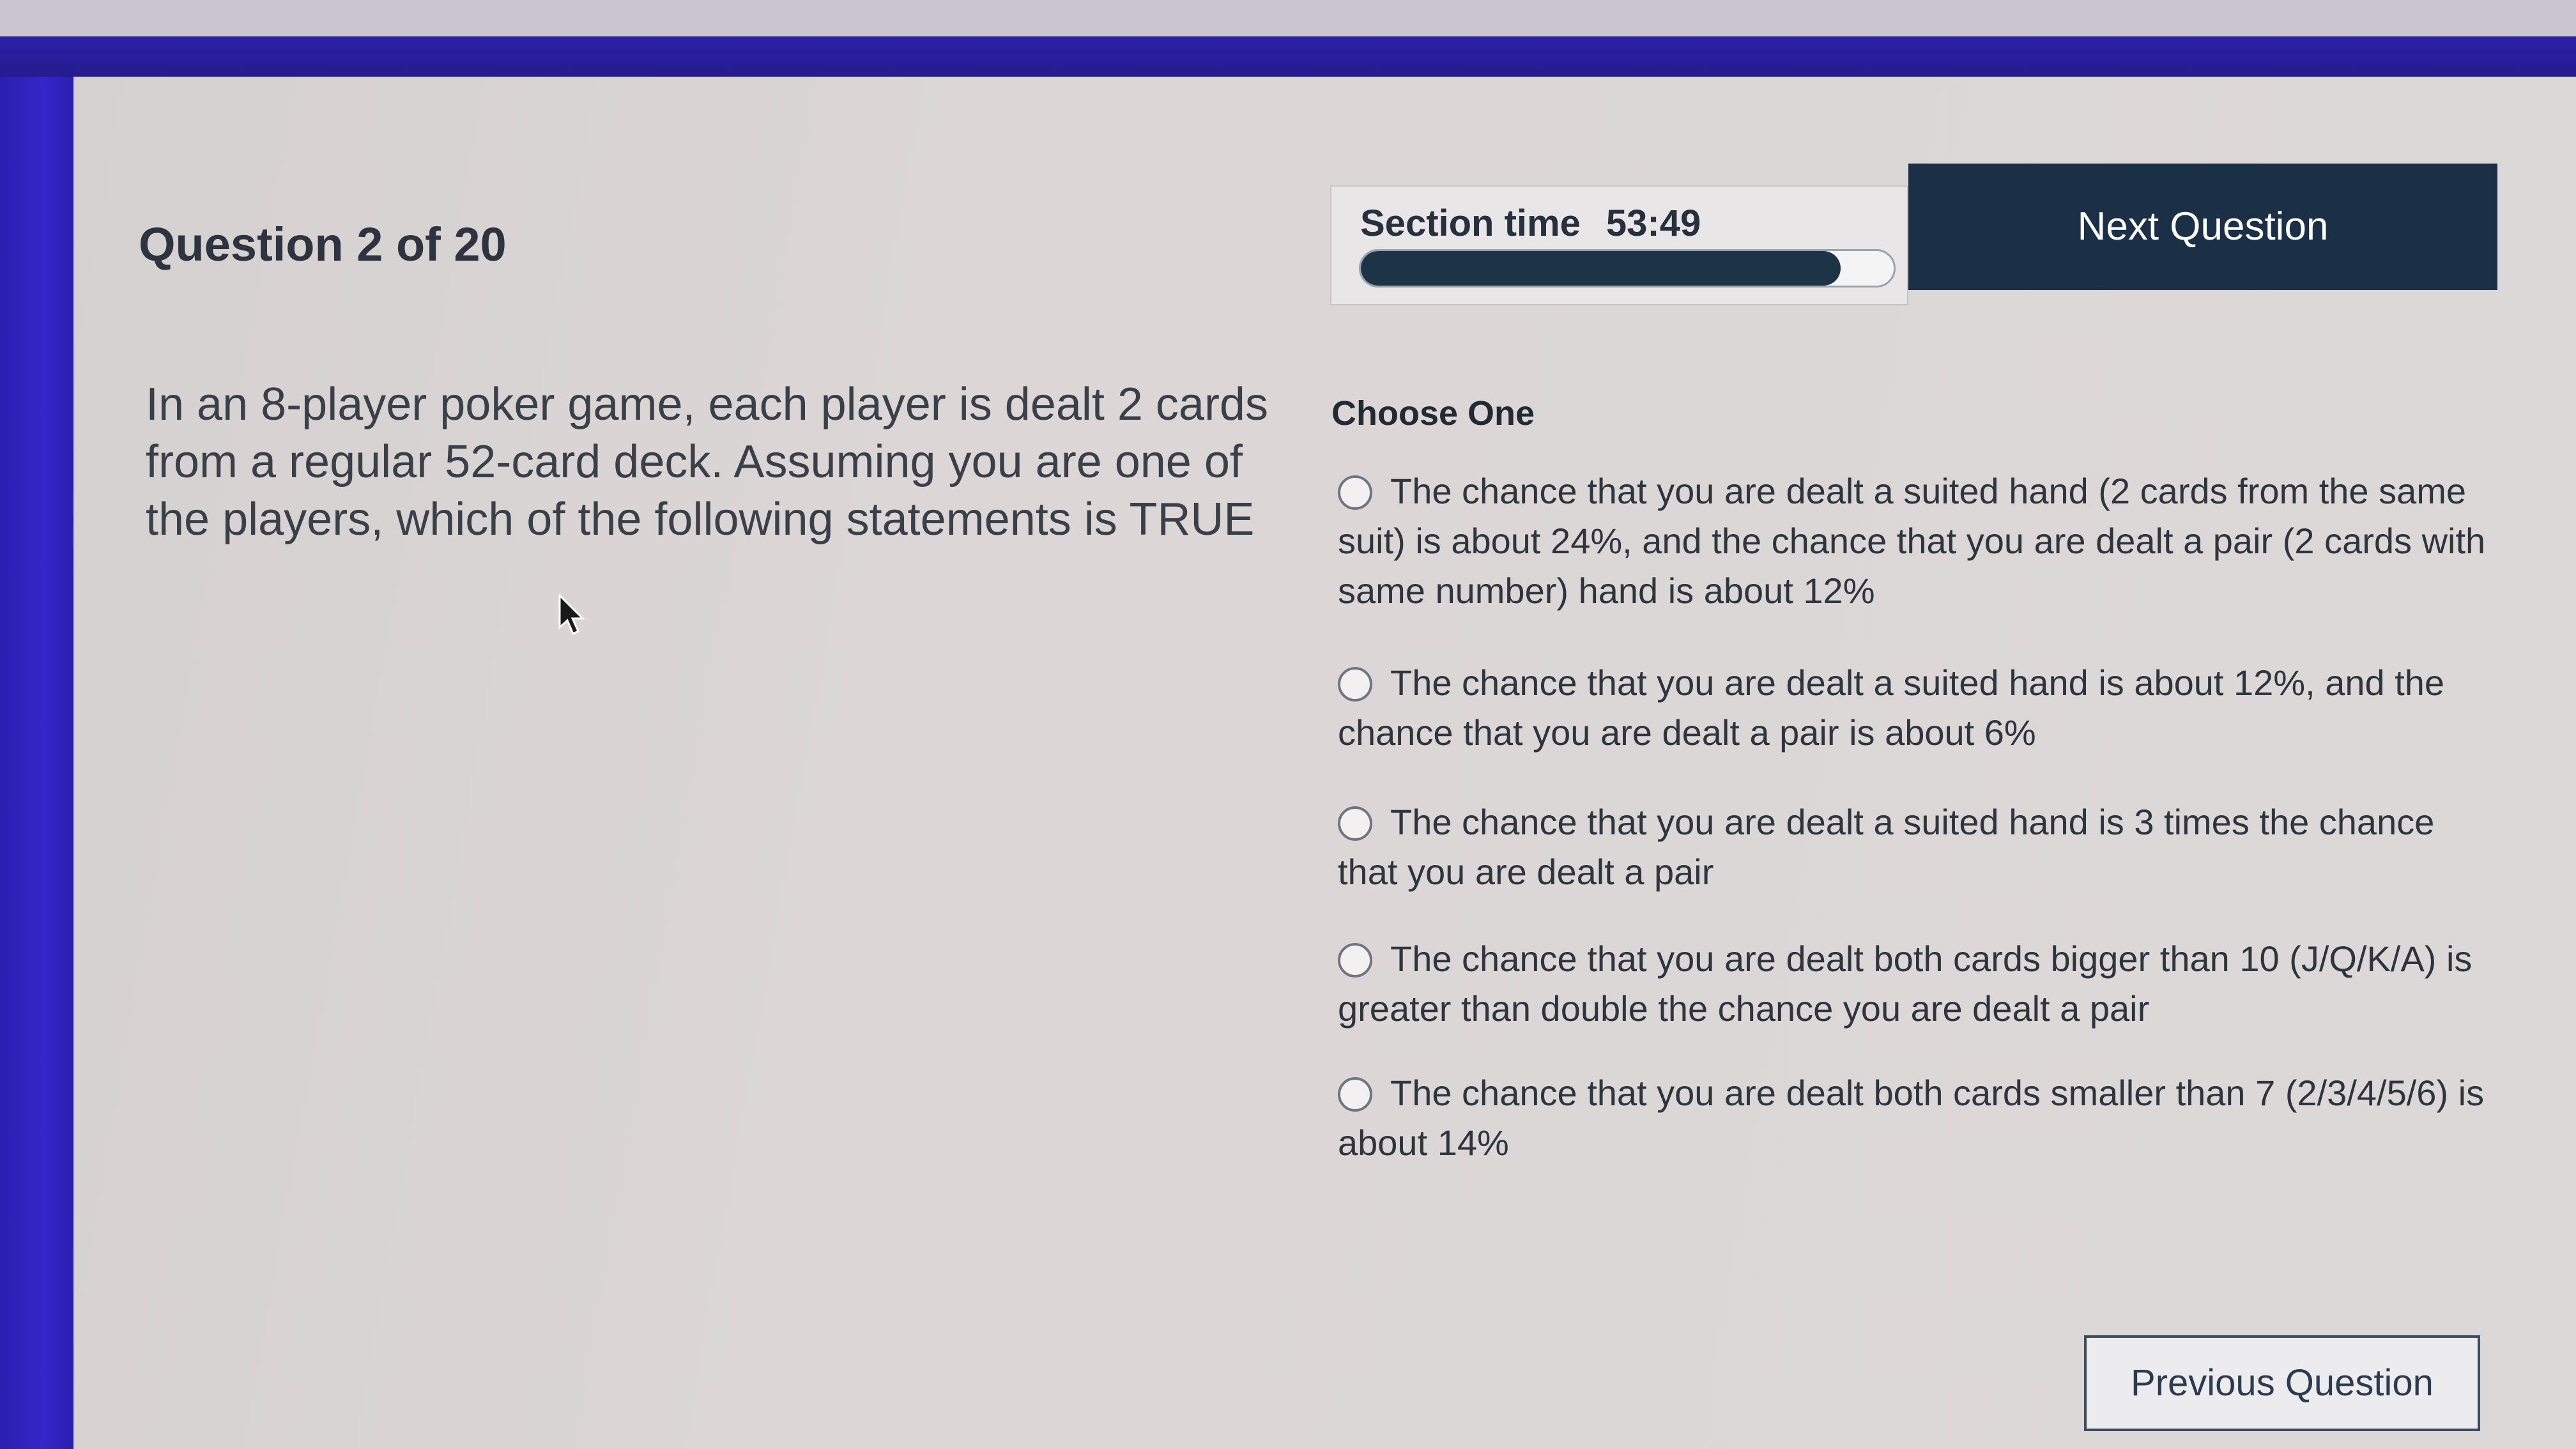  What do you see at coordinates (571, 615) in the screenshot?
I see `mouse-pointer-icon` at bounding box center [571, 615].